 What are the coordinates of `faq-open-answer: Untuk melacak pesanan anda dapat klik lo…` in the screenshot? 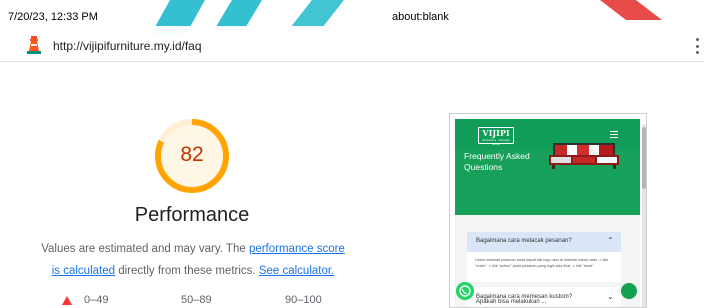 It's located at (544, 267).